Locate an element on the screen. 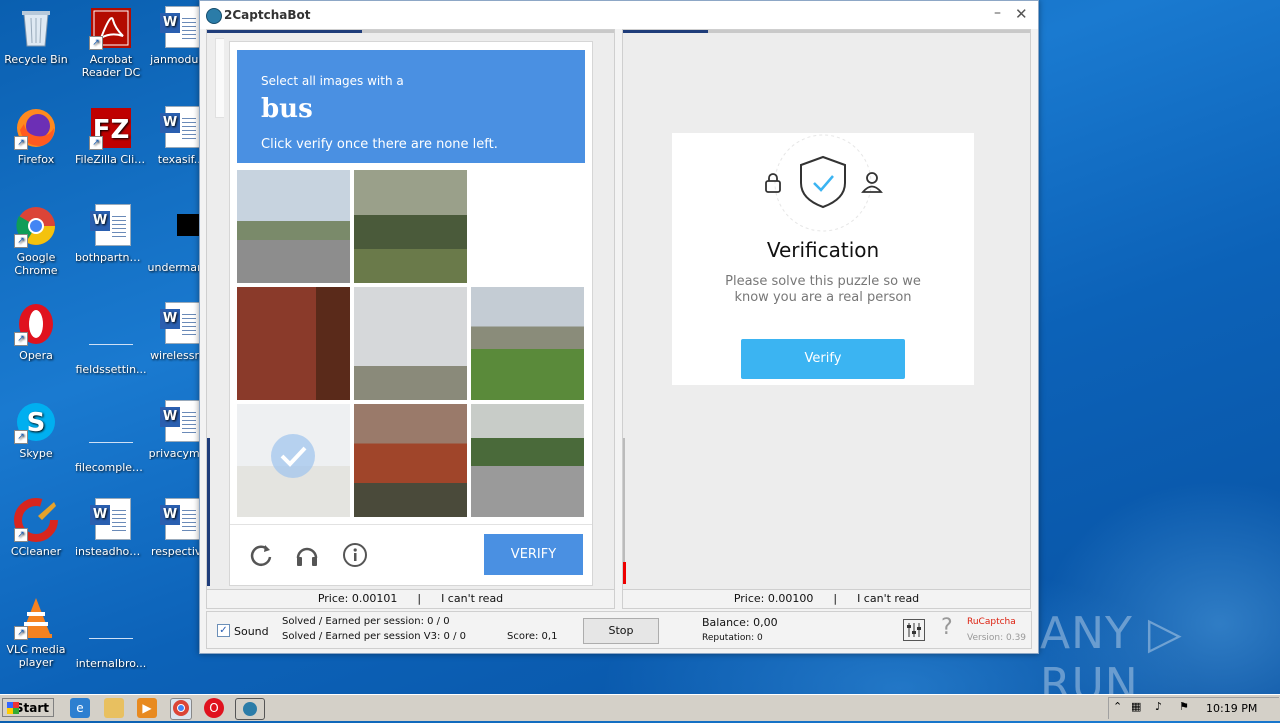  solved-earned-session: Solved / Earned per session: 0 / 0 is located at coordinates (366, 621).